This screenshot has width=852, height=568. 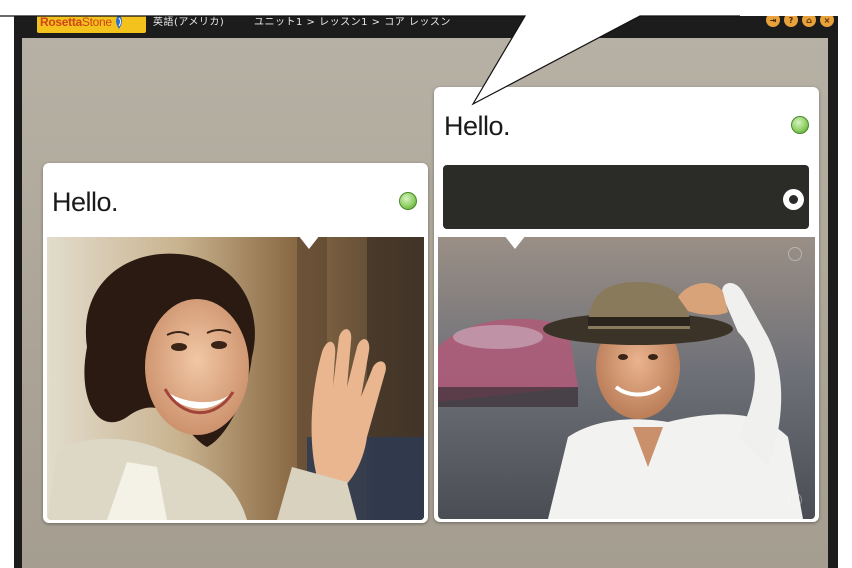 I want to click on close-icon: ×, so click(x=827, y=20).